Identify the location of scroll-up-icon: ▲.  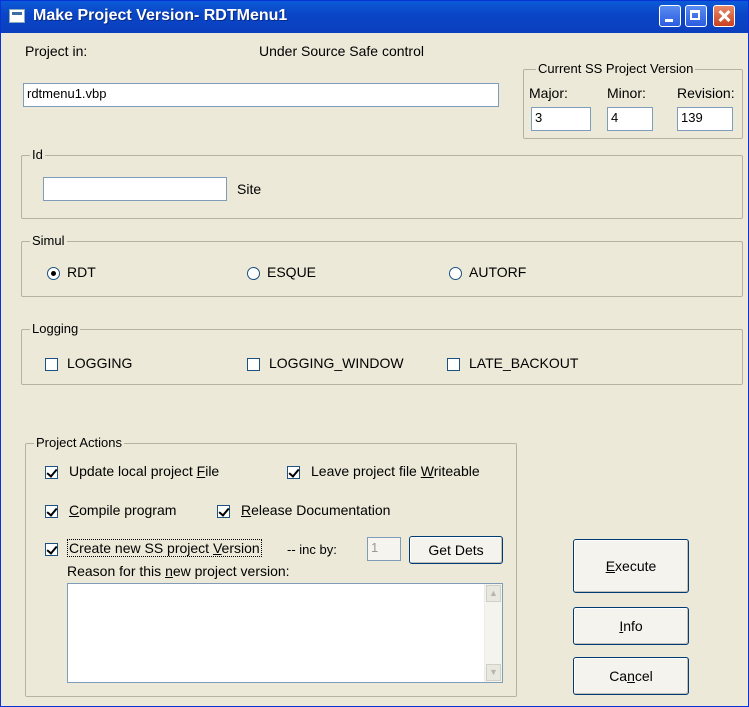
(493, 593).